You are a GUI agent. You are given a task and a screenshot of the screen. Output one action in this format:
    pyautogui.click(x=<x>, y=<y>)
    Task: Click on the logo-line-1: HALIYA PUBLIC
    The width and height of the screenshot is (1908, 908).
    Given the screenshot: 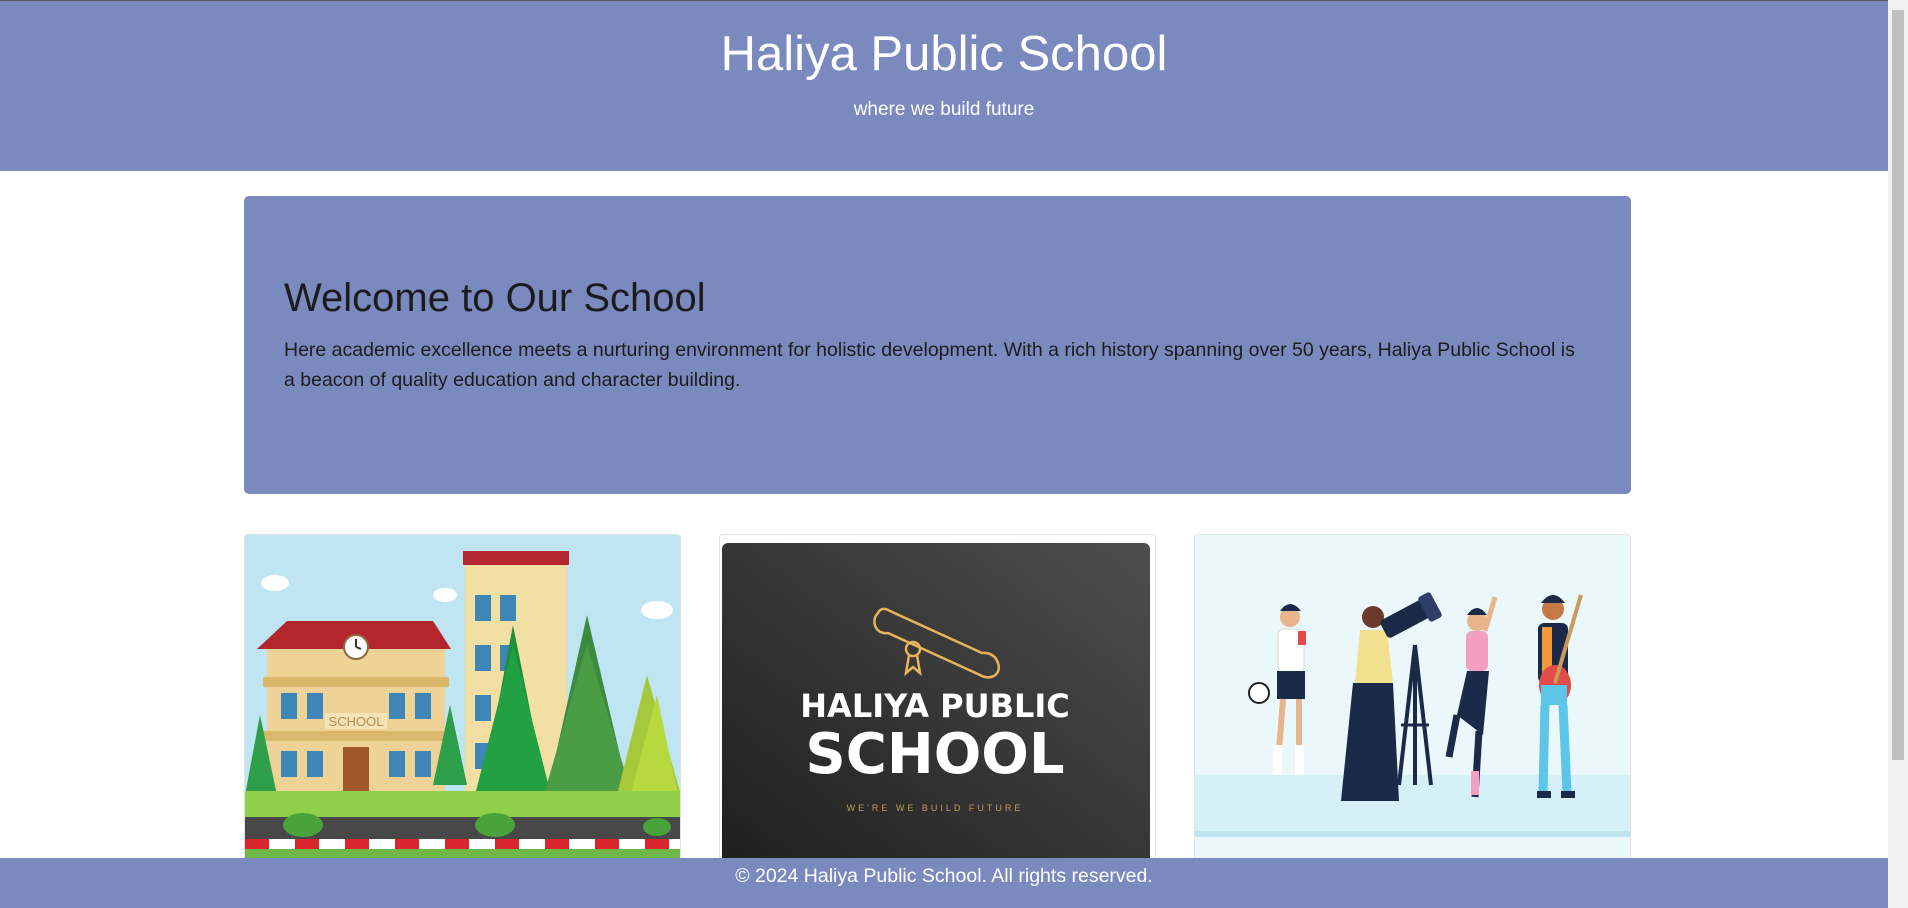 What is the action you would take?
    pyautogui.click(x=934, y=706)
    